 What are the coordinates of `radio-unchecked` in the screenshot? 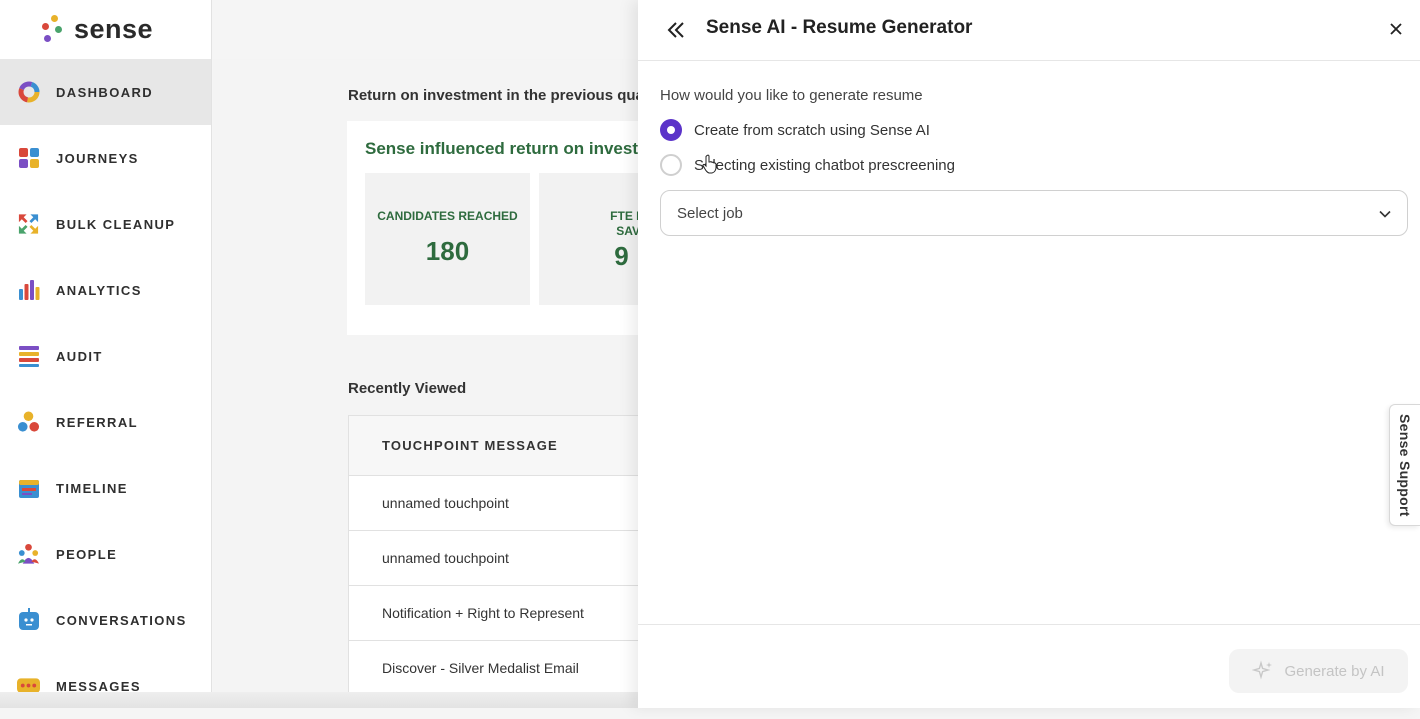 It's located at (671, 165).